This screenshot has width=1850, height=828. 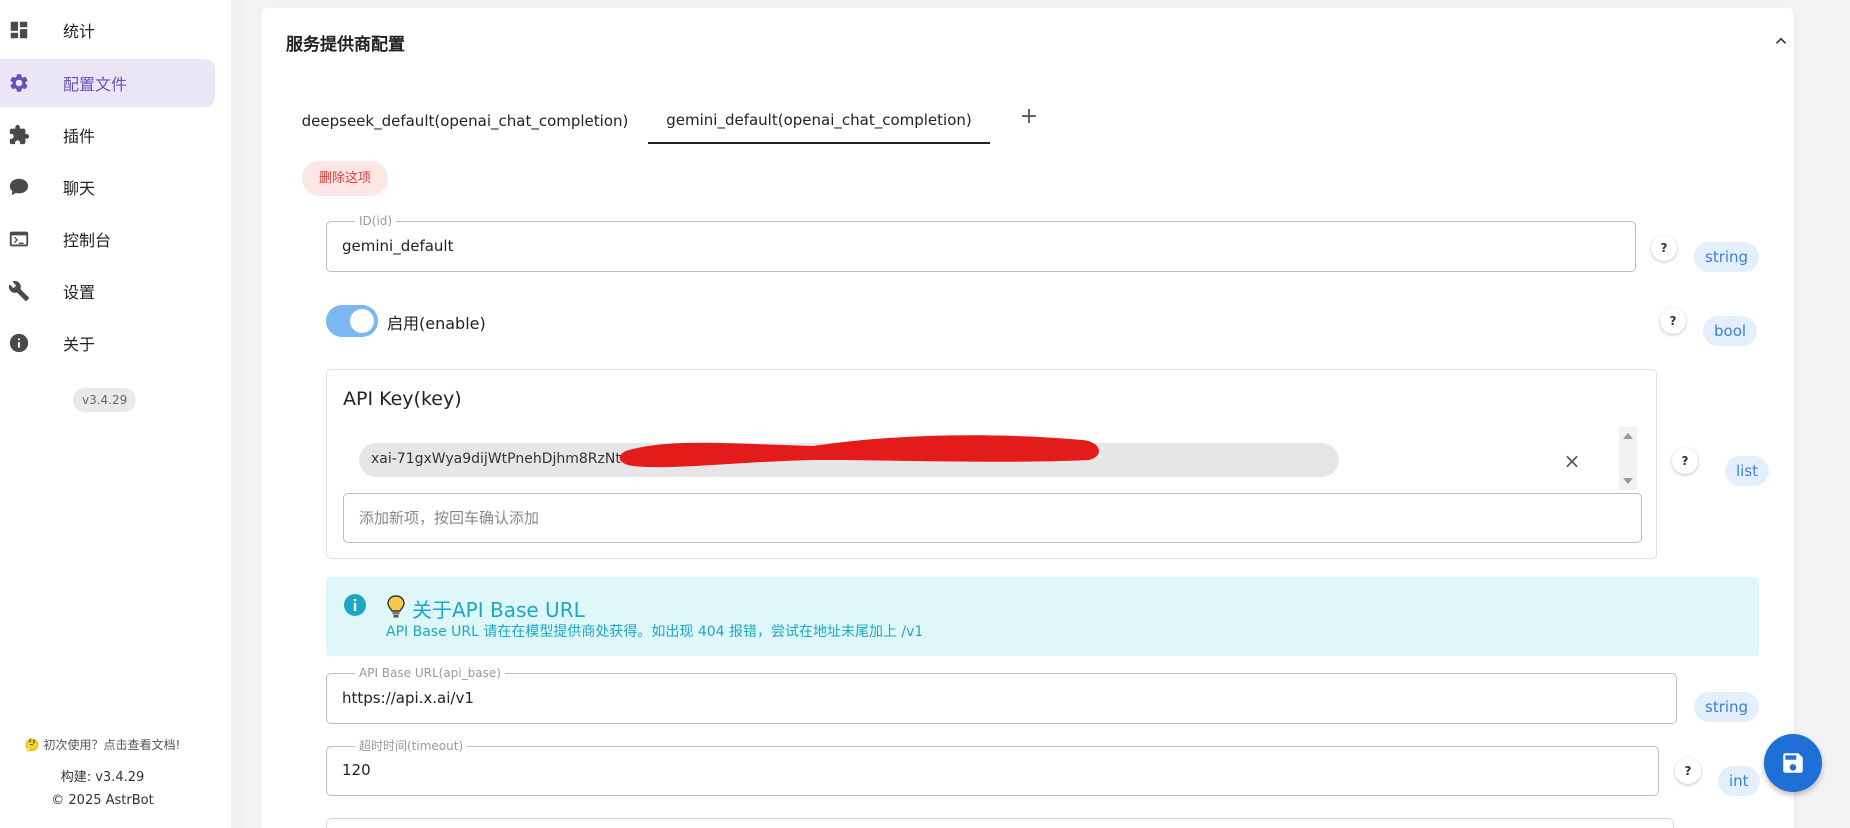 I want to click on next-field, so click(x=1000, y=823).